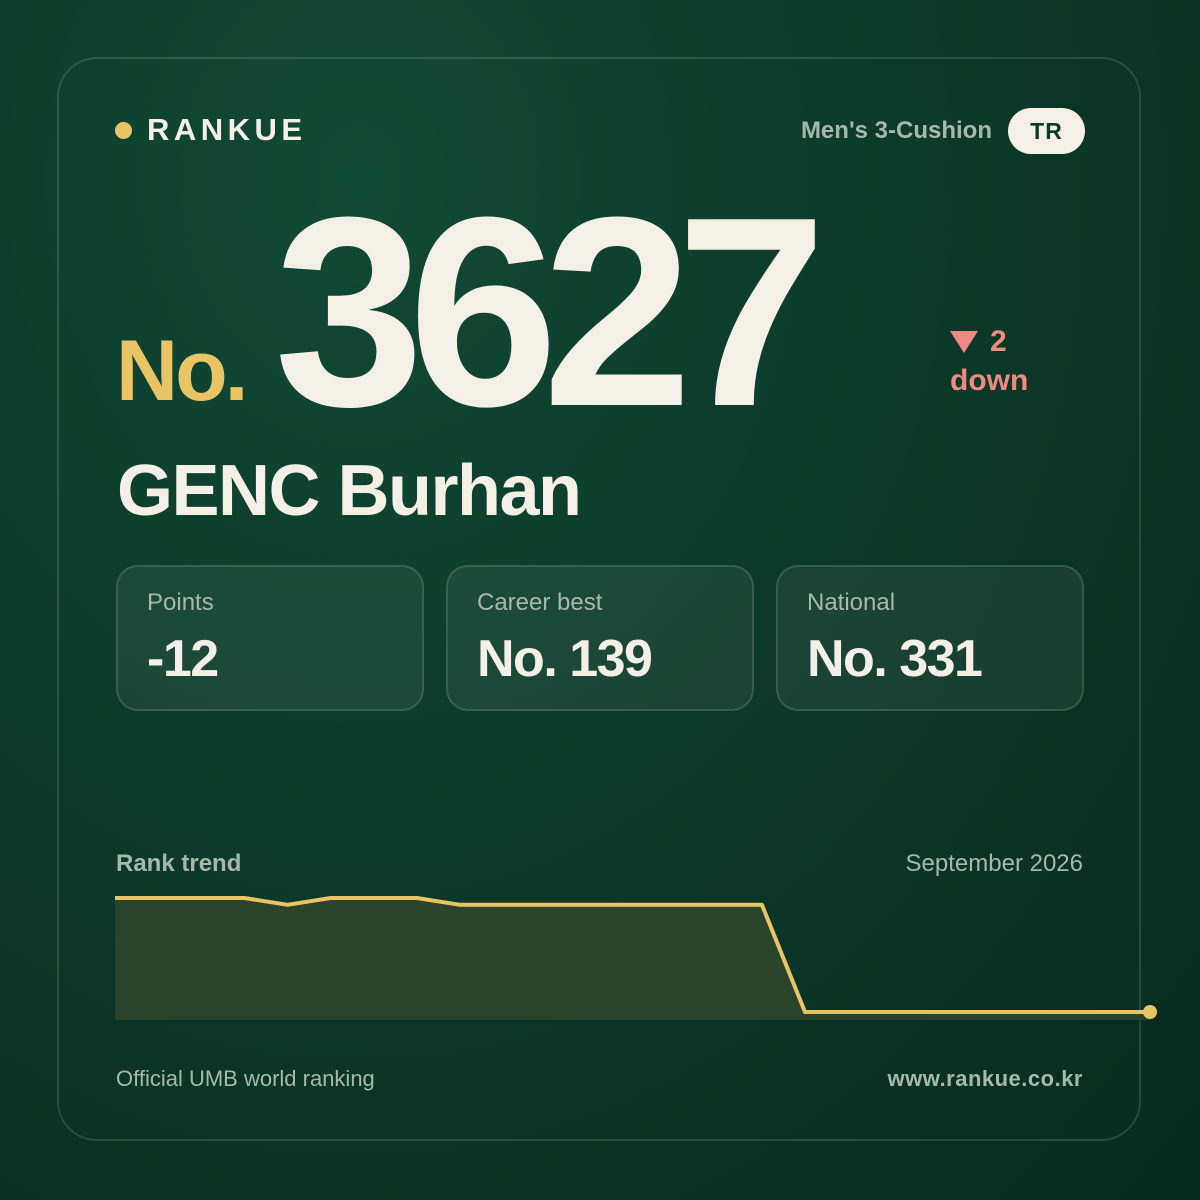  Describe the element at coordinates (895, 659) in the screenshot. I see `stat-value: No. 331` at that location.